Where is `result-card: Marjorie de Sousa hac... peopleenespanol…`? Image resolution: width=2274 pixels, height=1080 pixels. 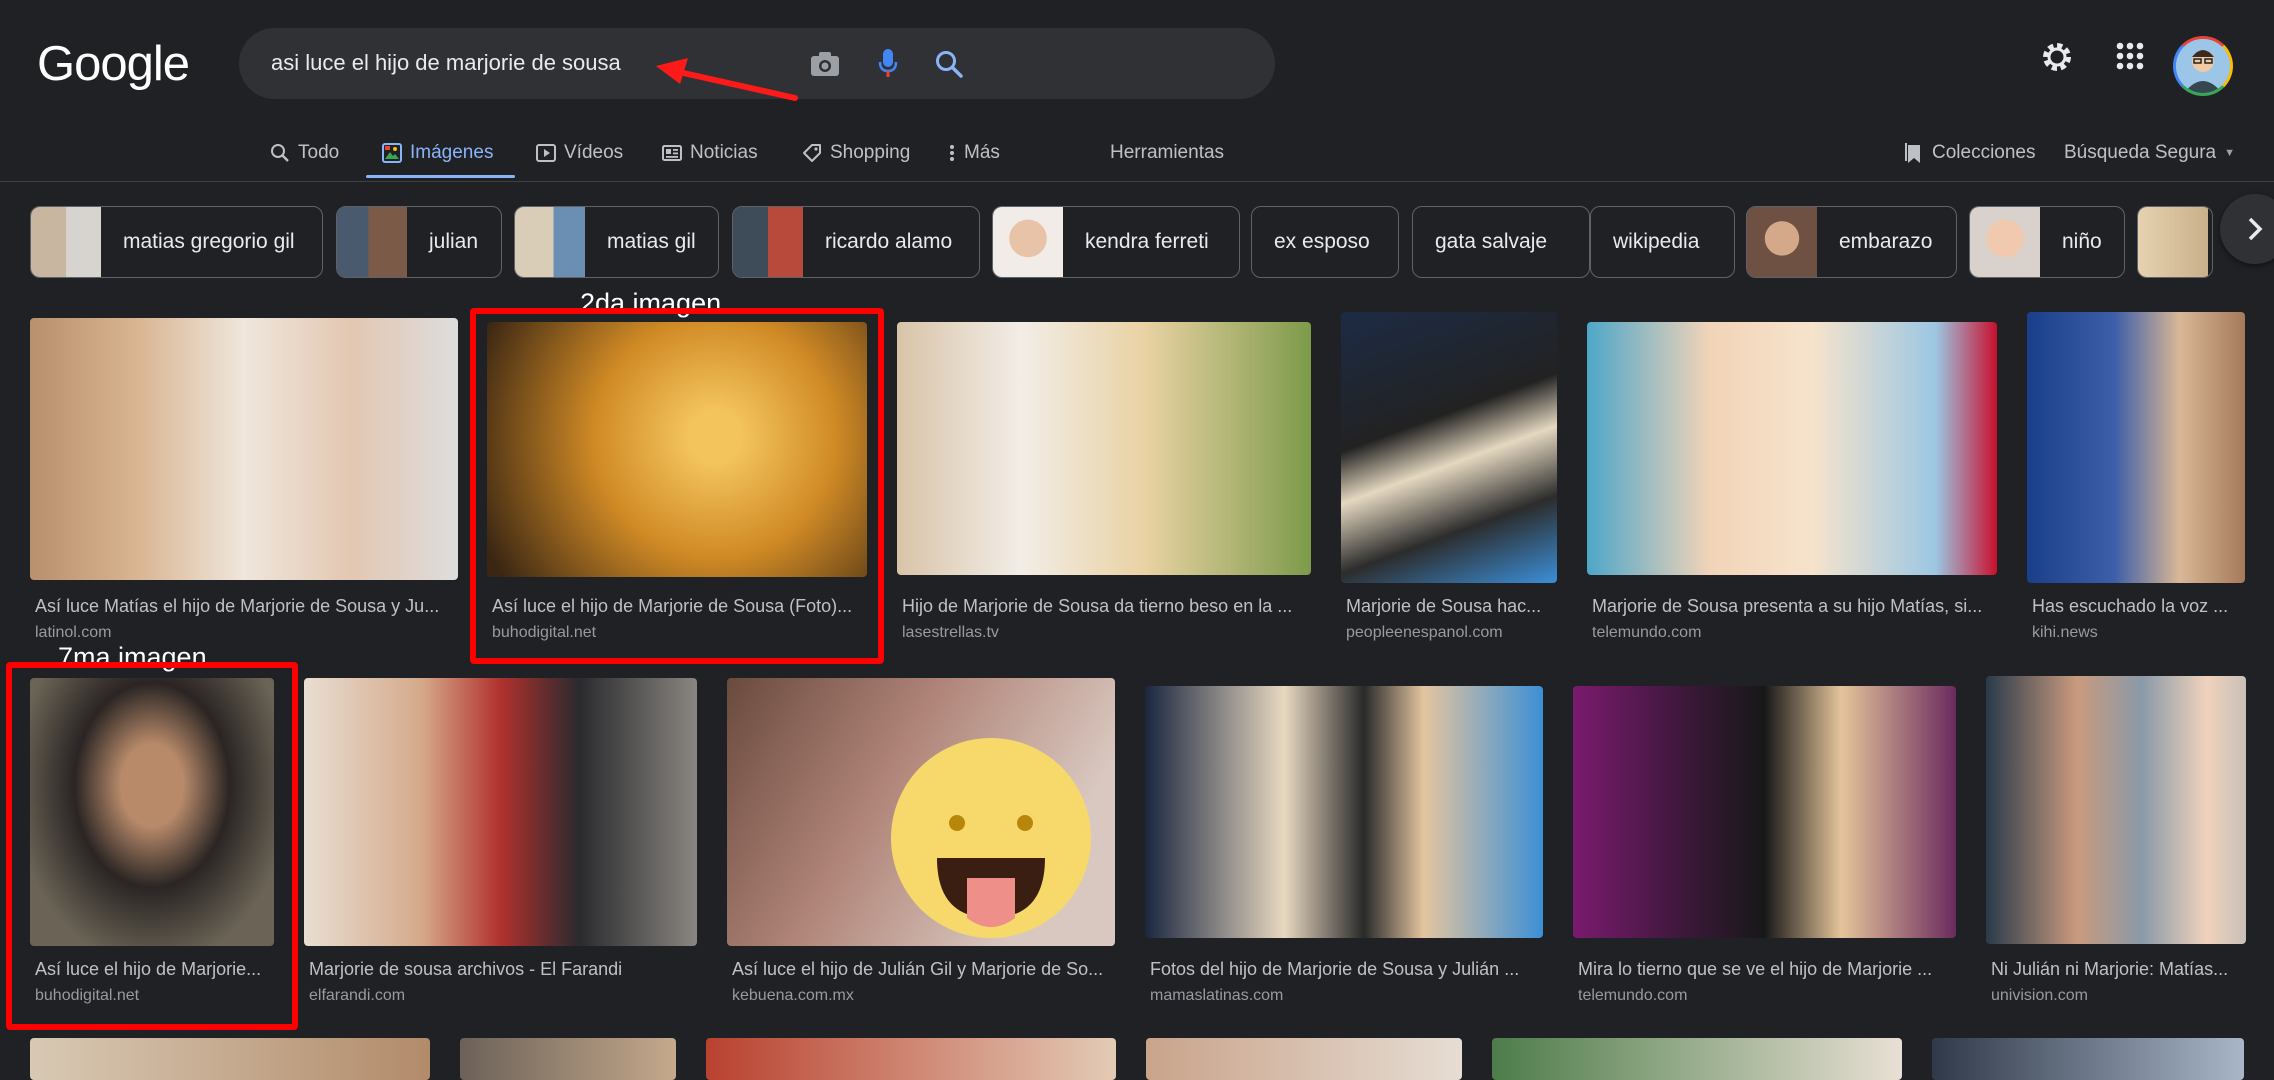
result-card: Marjorie de Sousa hac... peopleenespanol… is located at coordinates (1449, 477).